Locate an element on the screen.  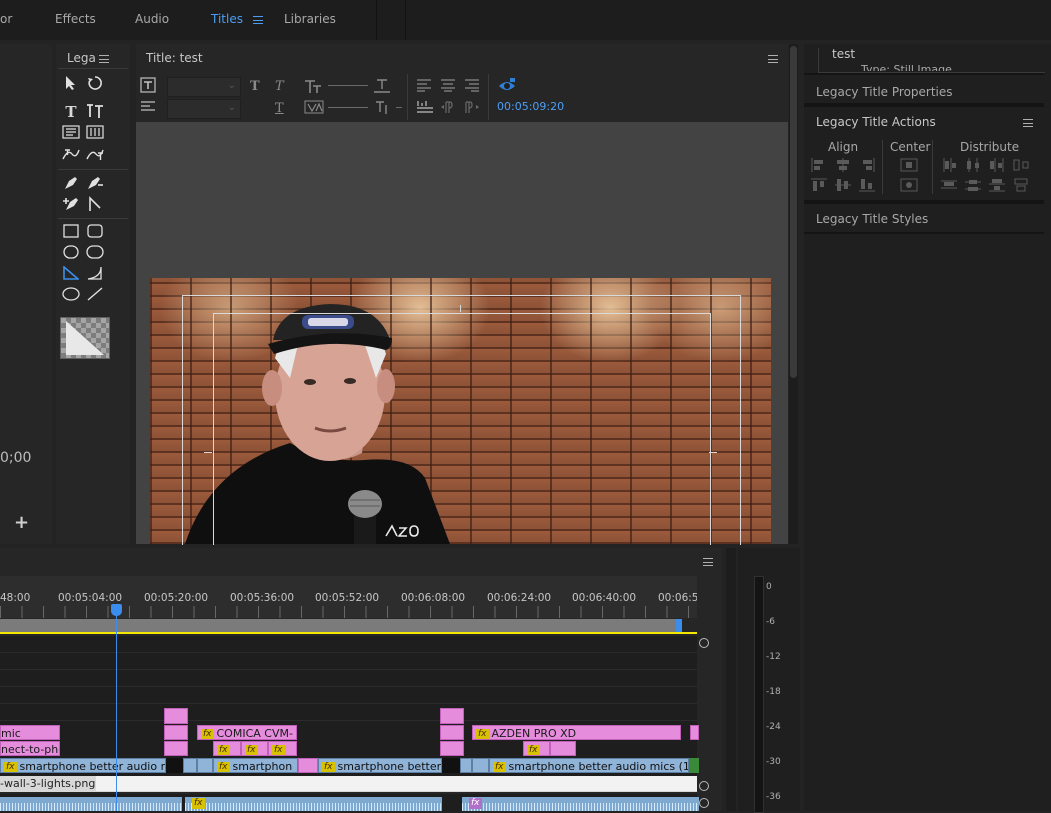
font-style-dropdown: ⌄ is located at coordinates (204, 109).